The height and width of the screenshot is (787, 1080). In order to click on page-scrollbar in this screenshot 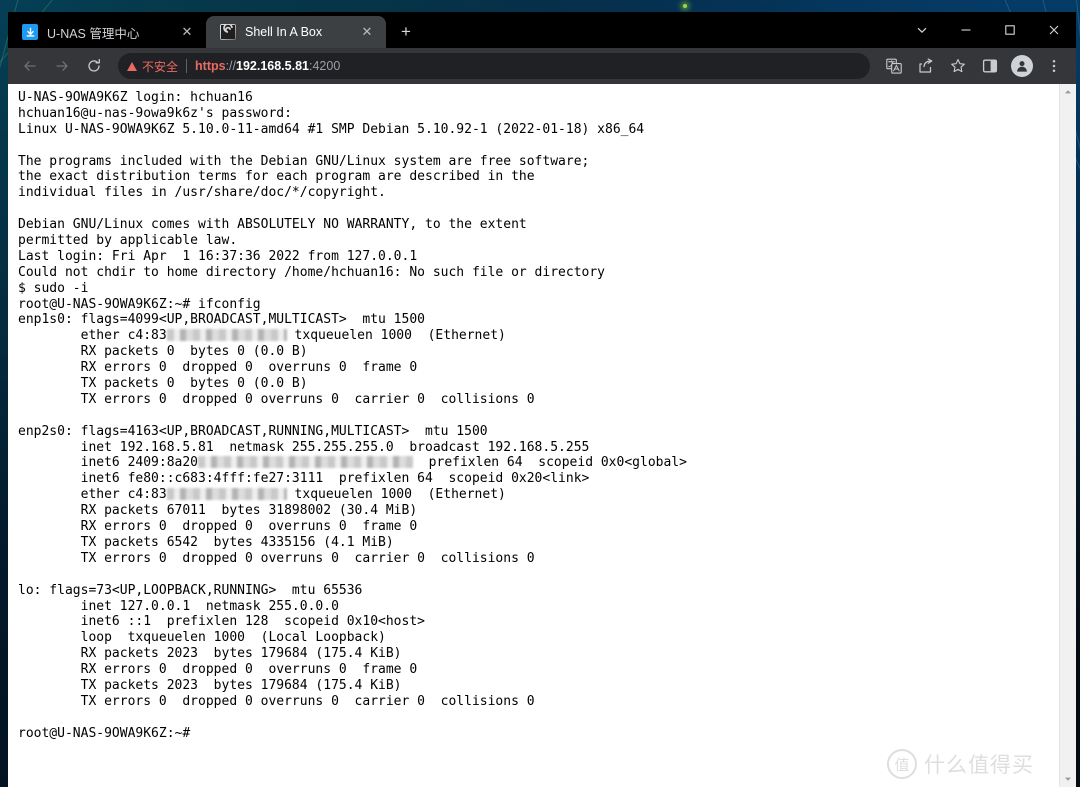, I will do `click(1067, 435)`.